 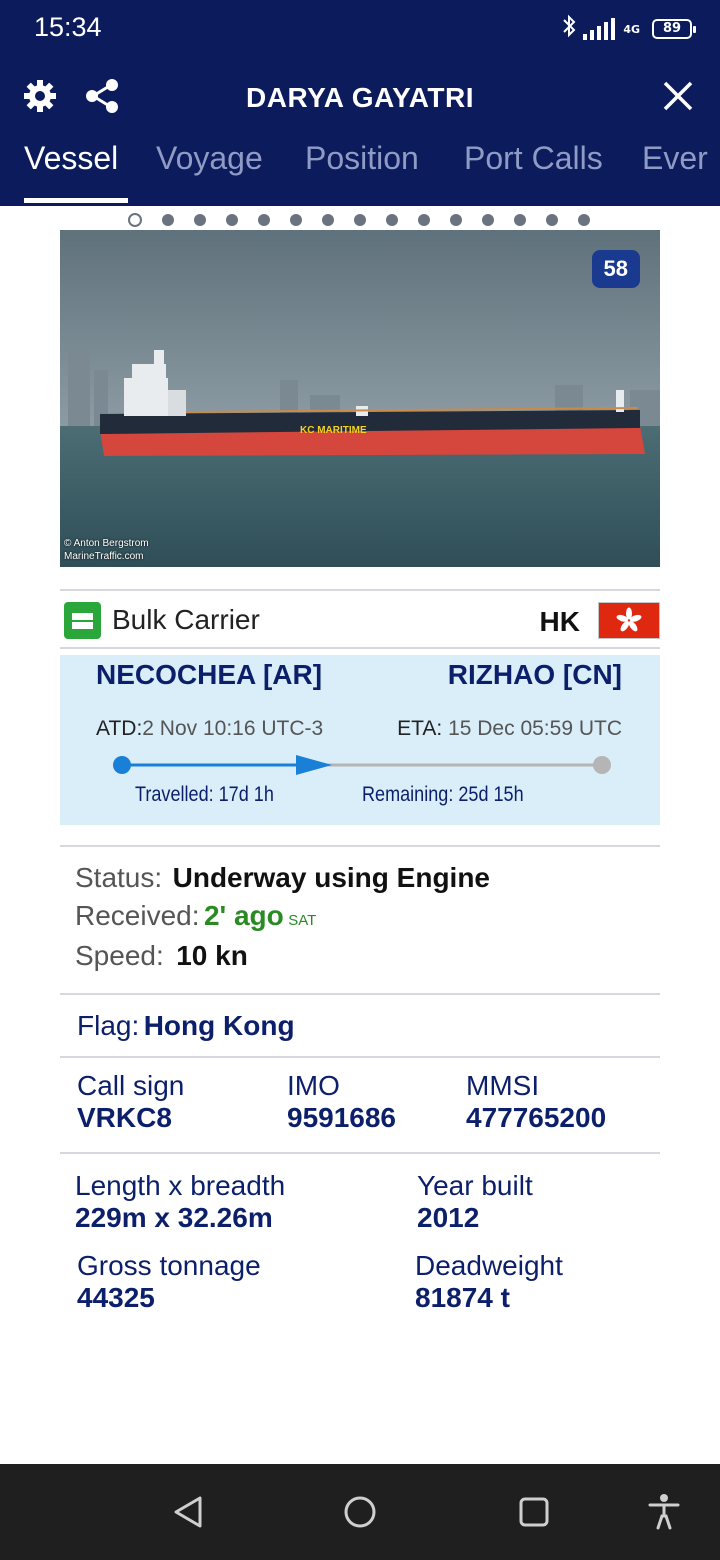 I want to click on received-value: 2' ago, so click(x=243, y=915).